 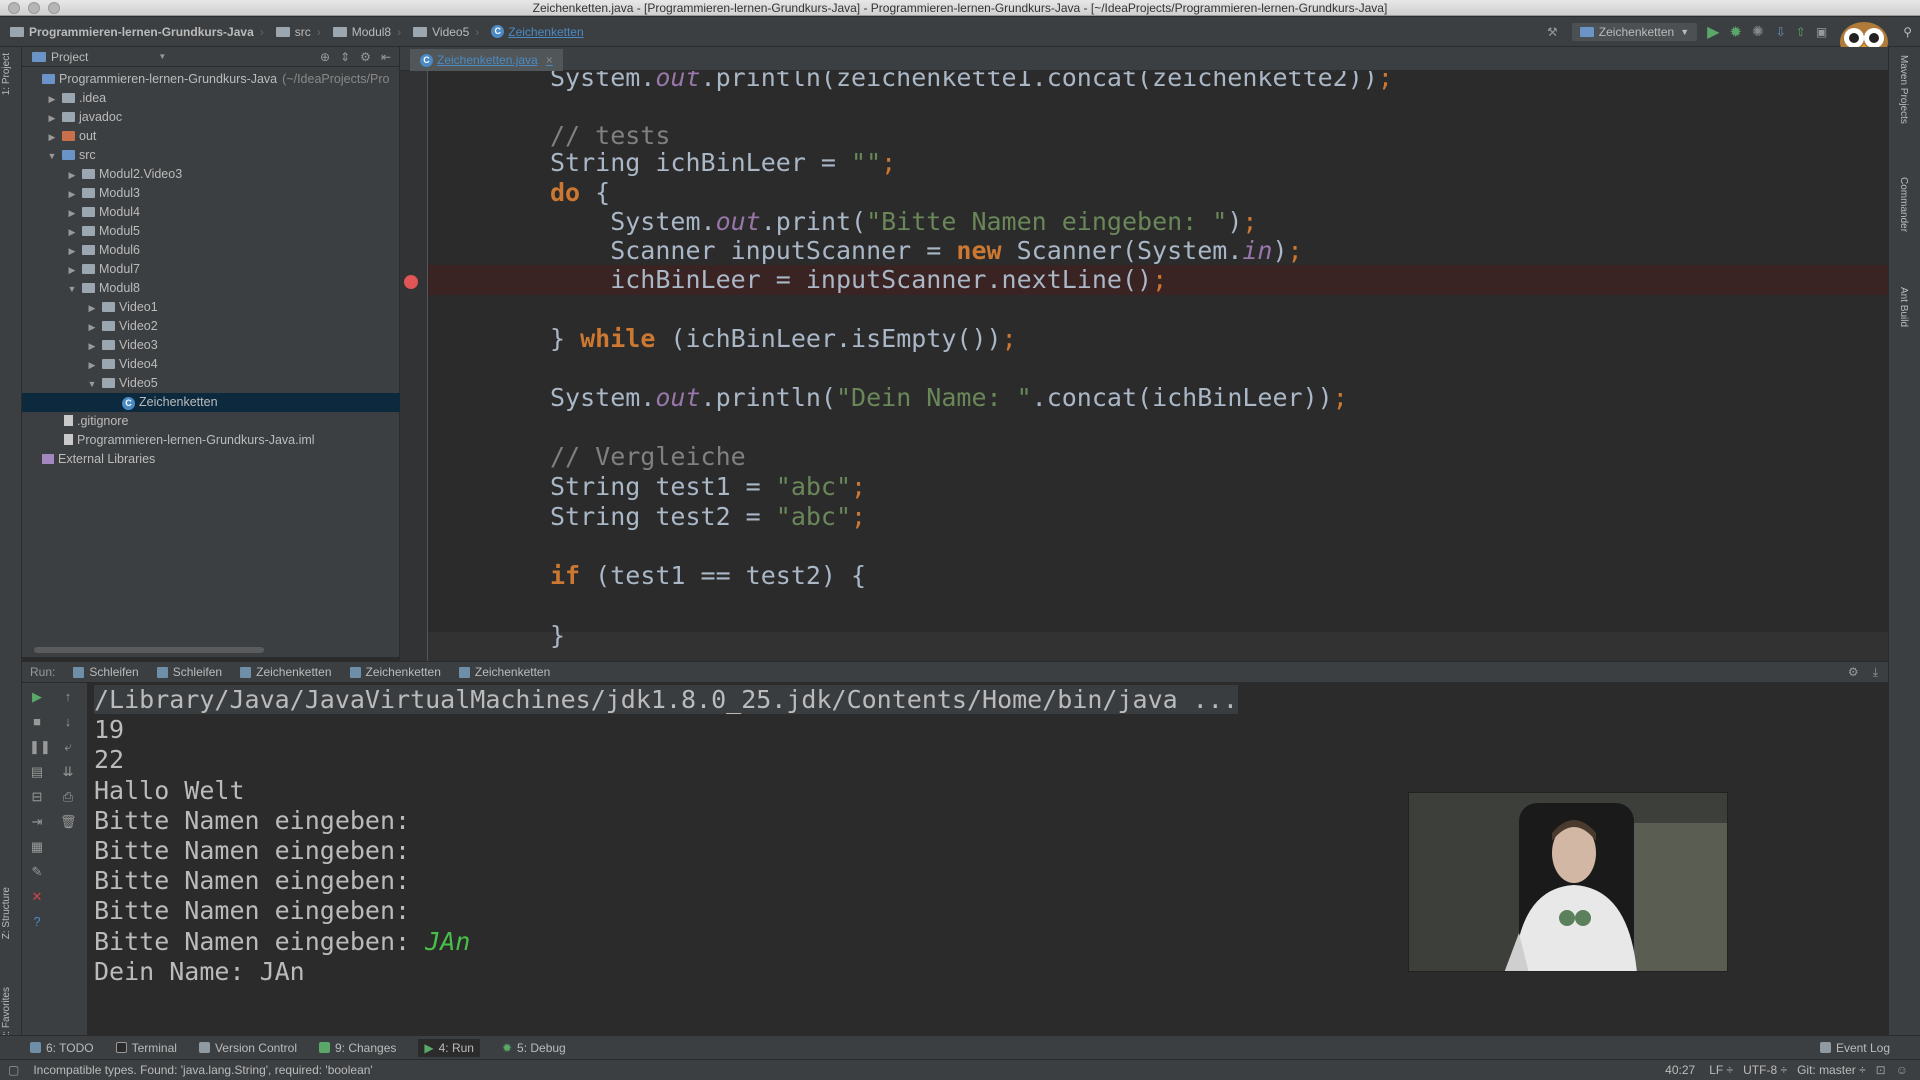 I want to click on editor-tab-zeichenketten: C Zeichenketten.java ×, so click(x=486, y=60).